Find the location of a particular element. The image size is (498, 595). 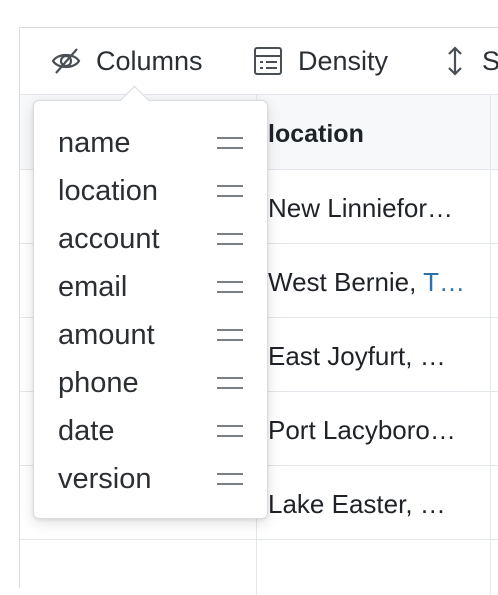

density-label: Density is located at coordinates (343, 60).